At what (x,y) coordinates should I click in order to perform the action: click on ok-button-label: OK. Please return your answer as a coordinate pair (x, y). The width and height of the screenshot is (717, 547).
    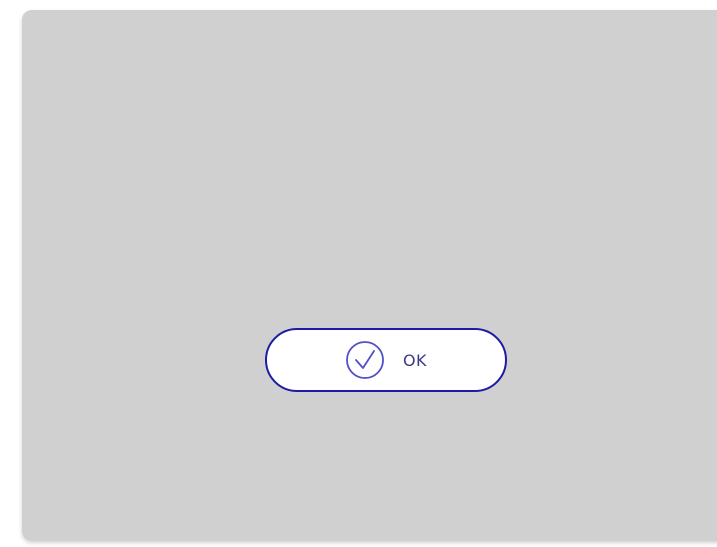
    Looking at the image, I should click on (415, 360).